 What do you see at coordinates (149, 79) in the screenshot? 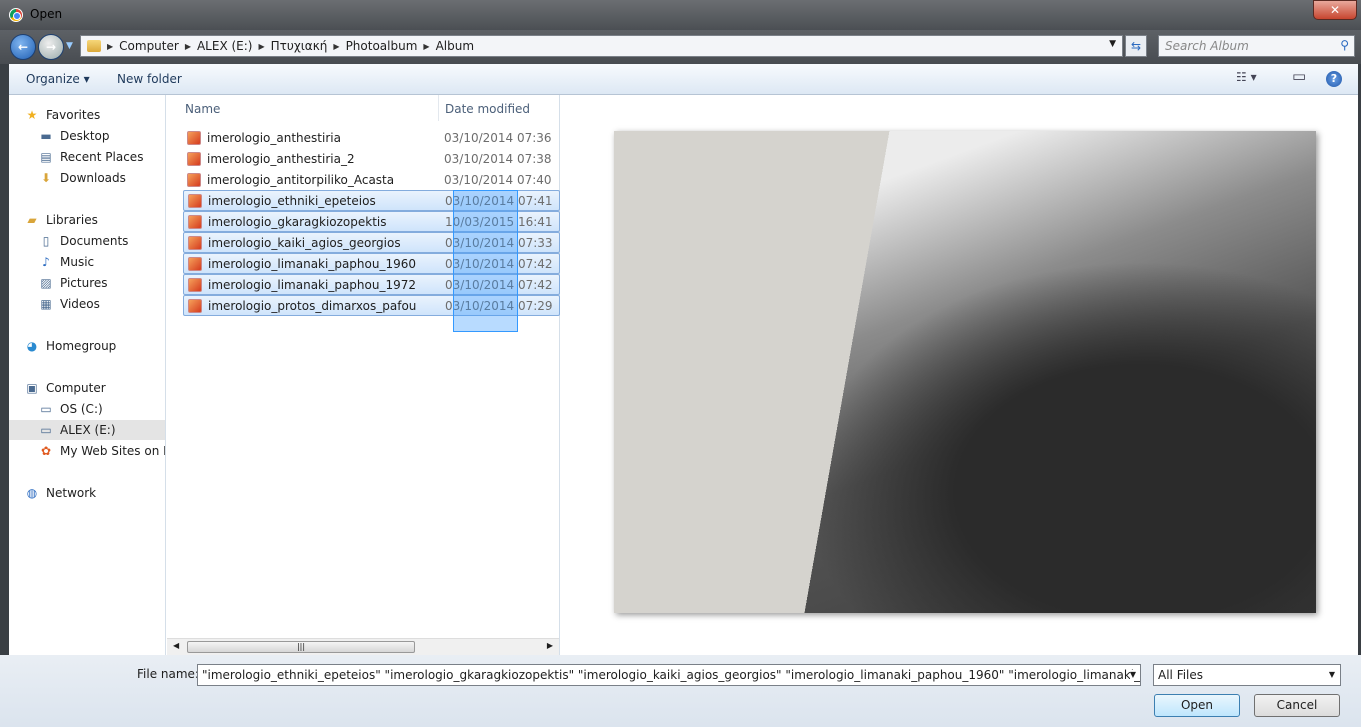
I see `new-folder-button: New folder` at bounding box center [149, 79].